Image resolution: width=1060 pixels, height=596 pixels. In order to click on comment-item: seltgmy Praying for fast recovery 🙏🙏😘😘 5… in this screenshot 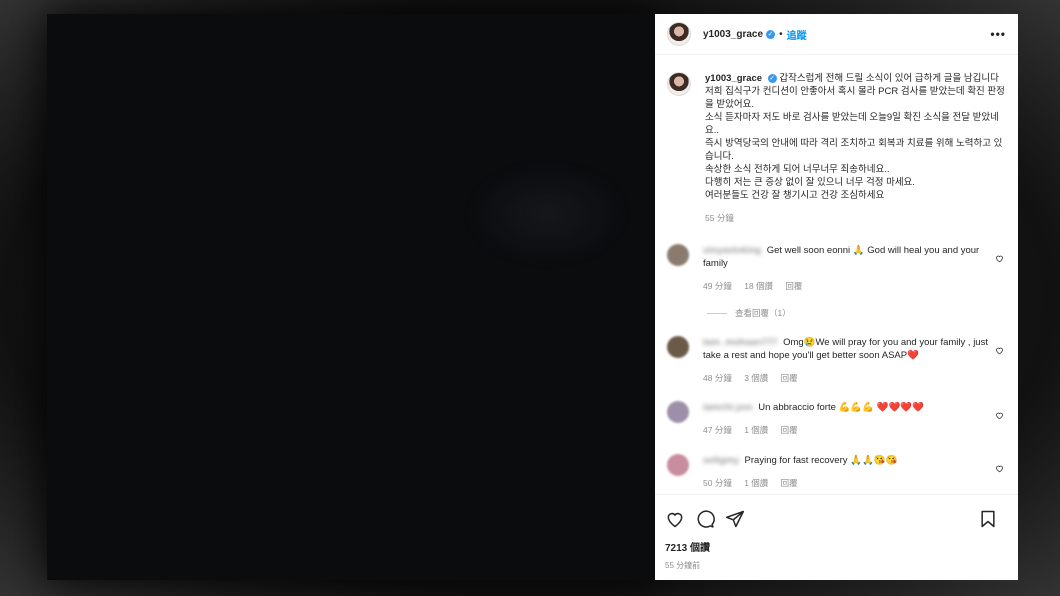, I will do `click(837, 472)`.